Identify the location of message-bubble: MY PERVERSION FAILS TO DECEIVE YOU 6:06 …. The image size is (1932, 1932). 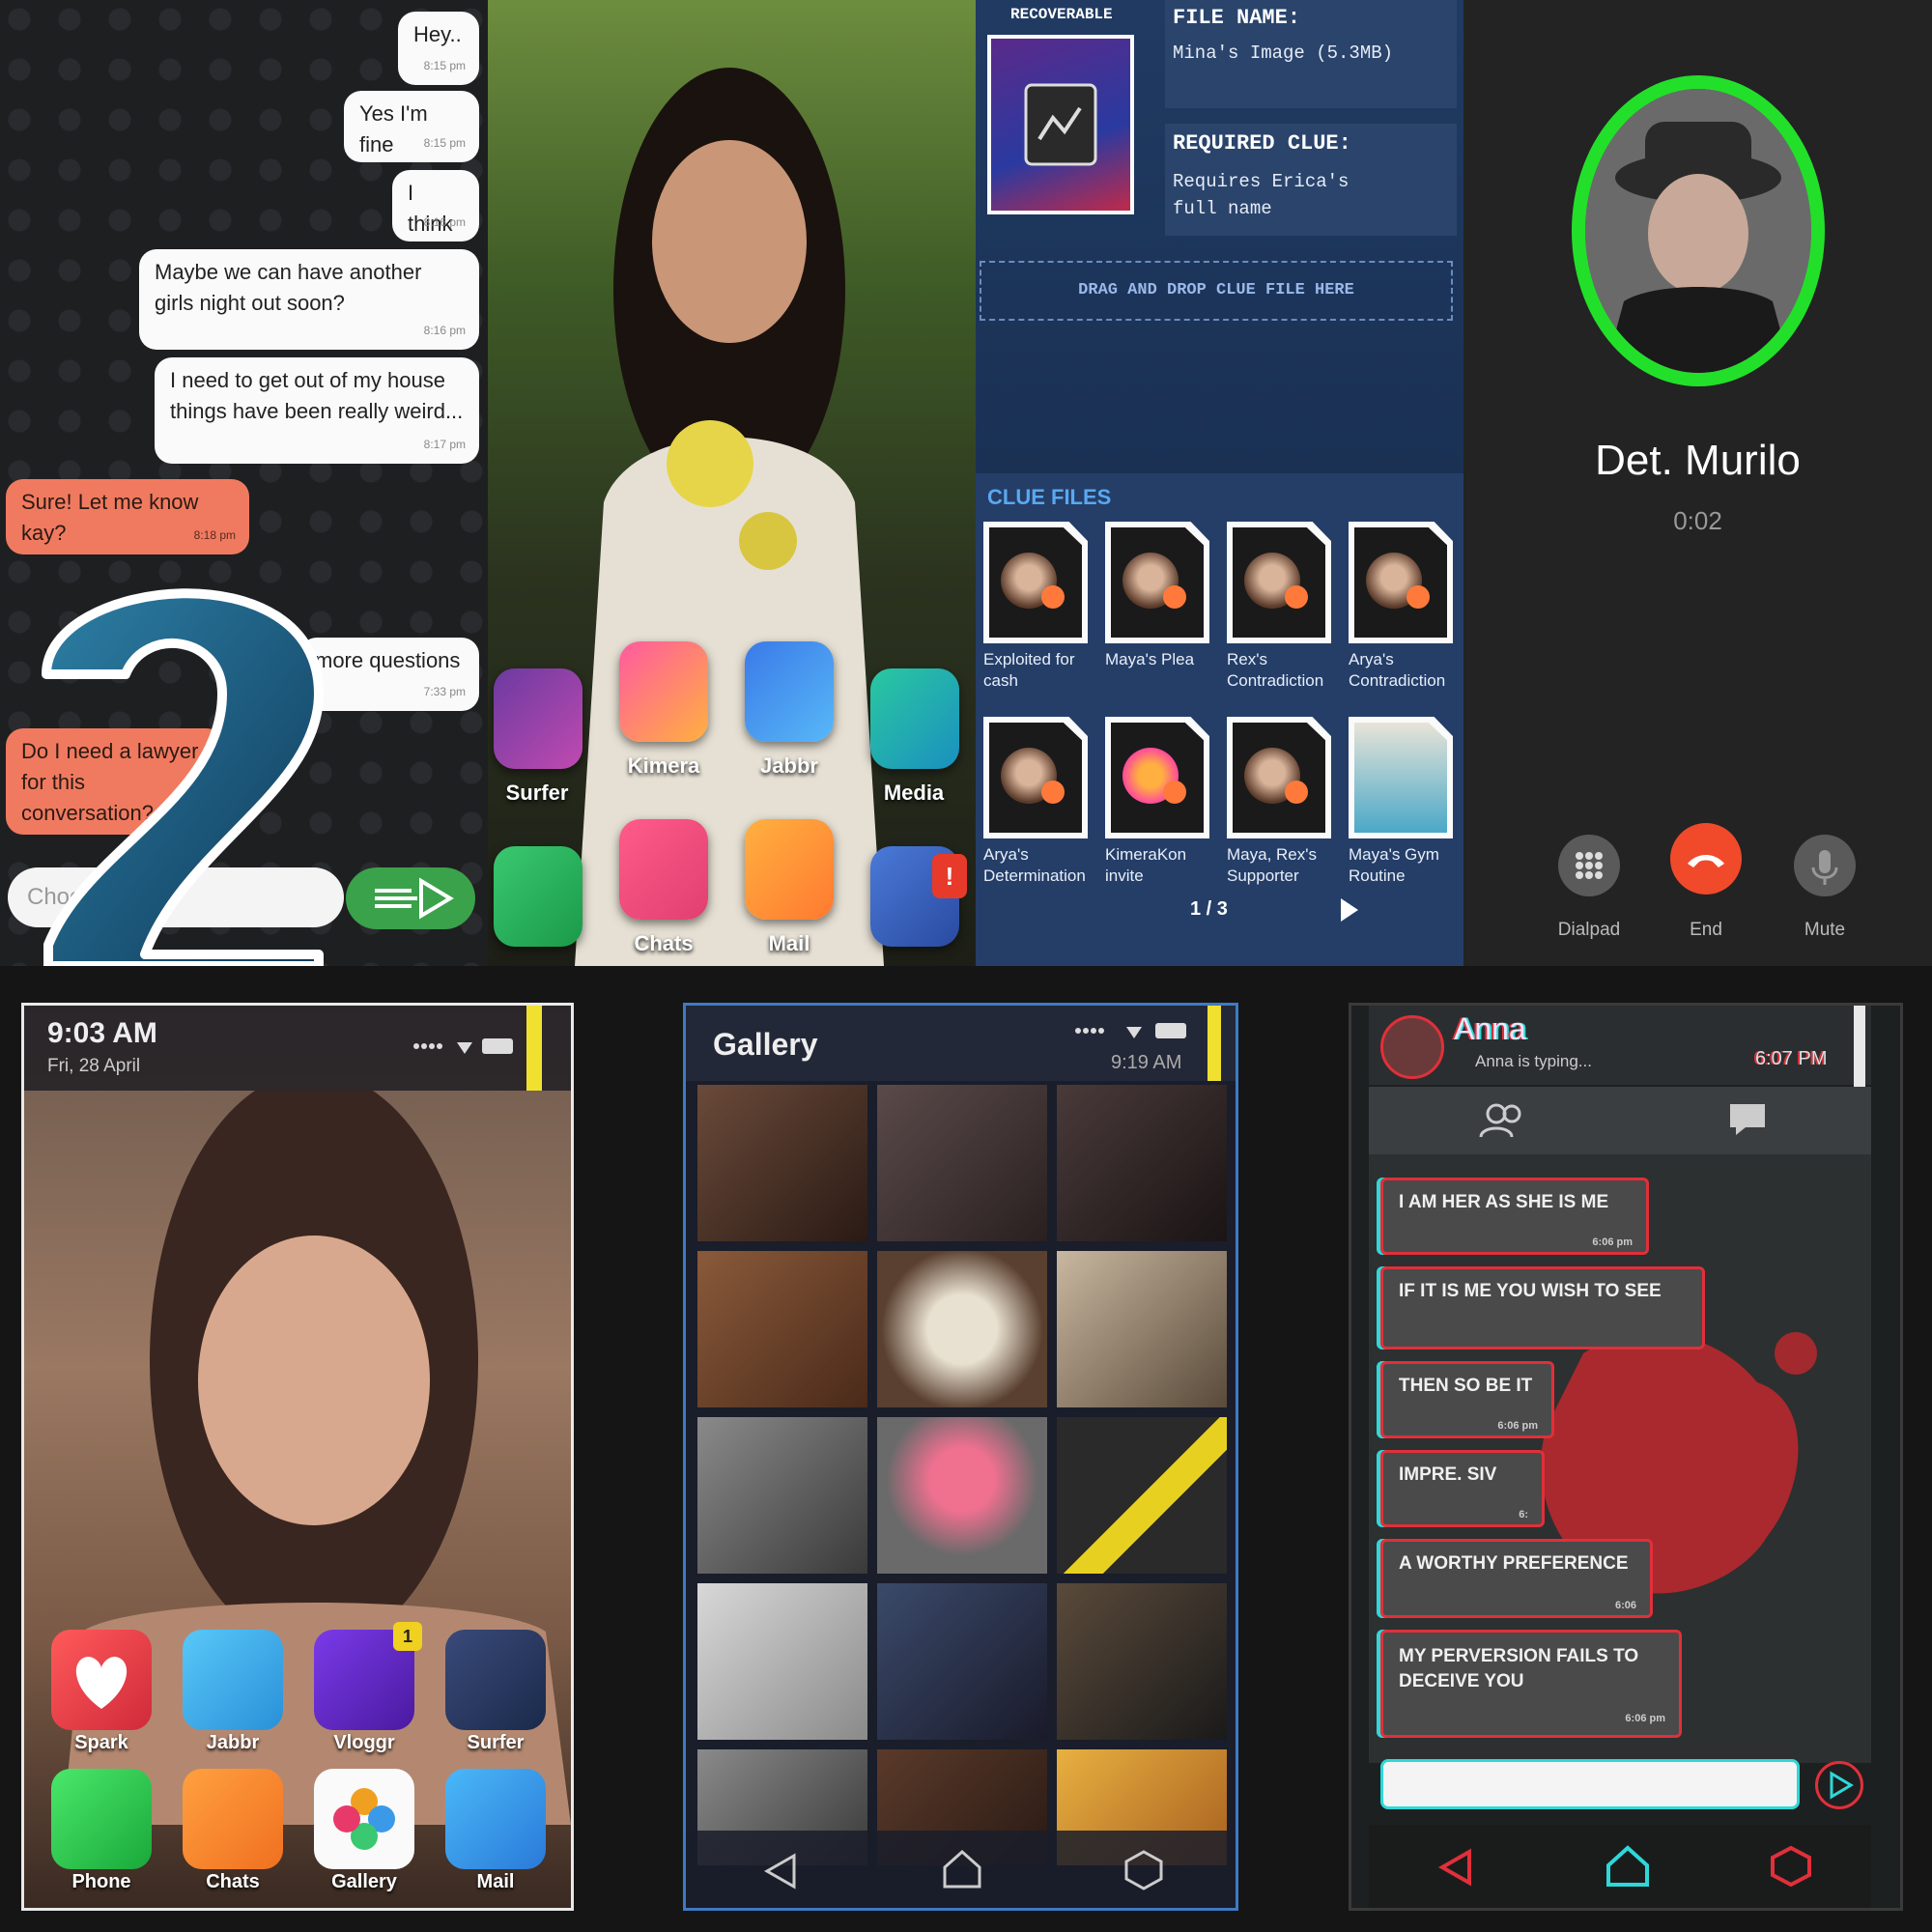
(1531, 1684).